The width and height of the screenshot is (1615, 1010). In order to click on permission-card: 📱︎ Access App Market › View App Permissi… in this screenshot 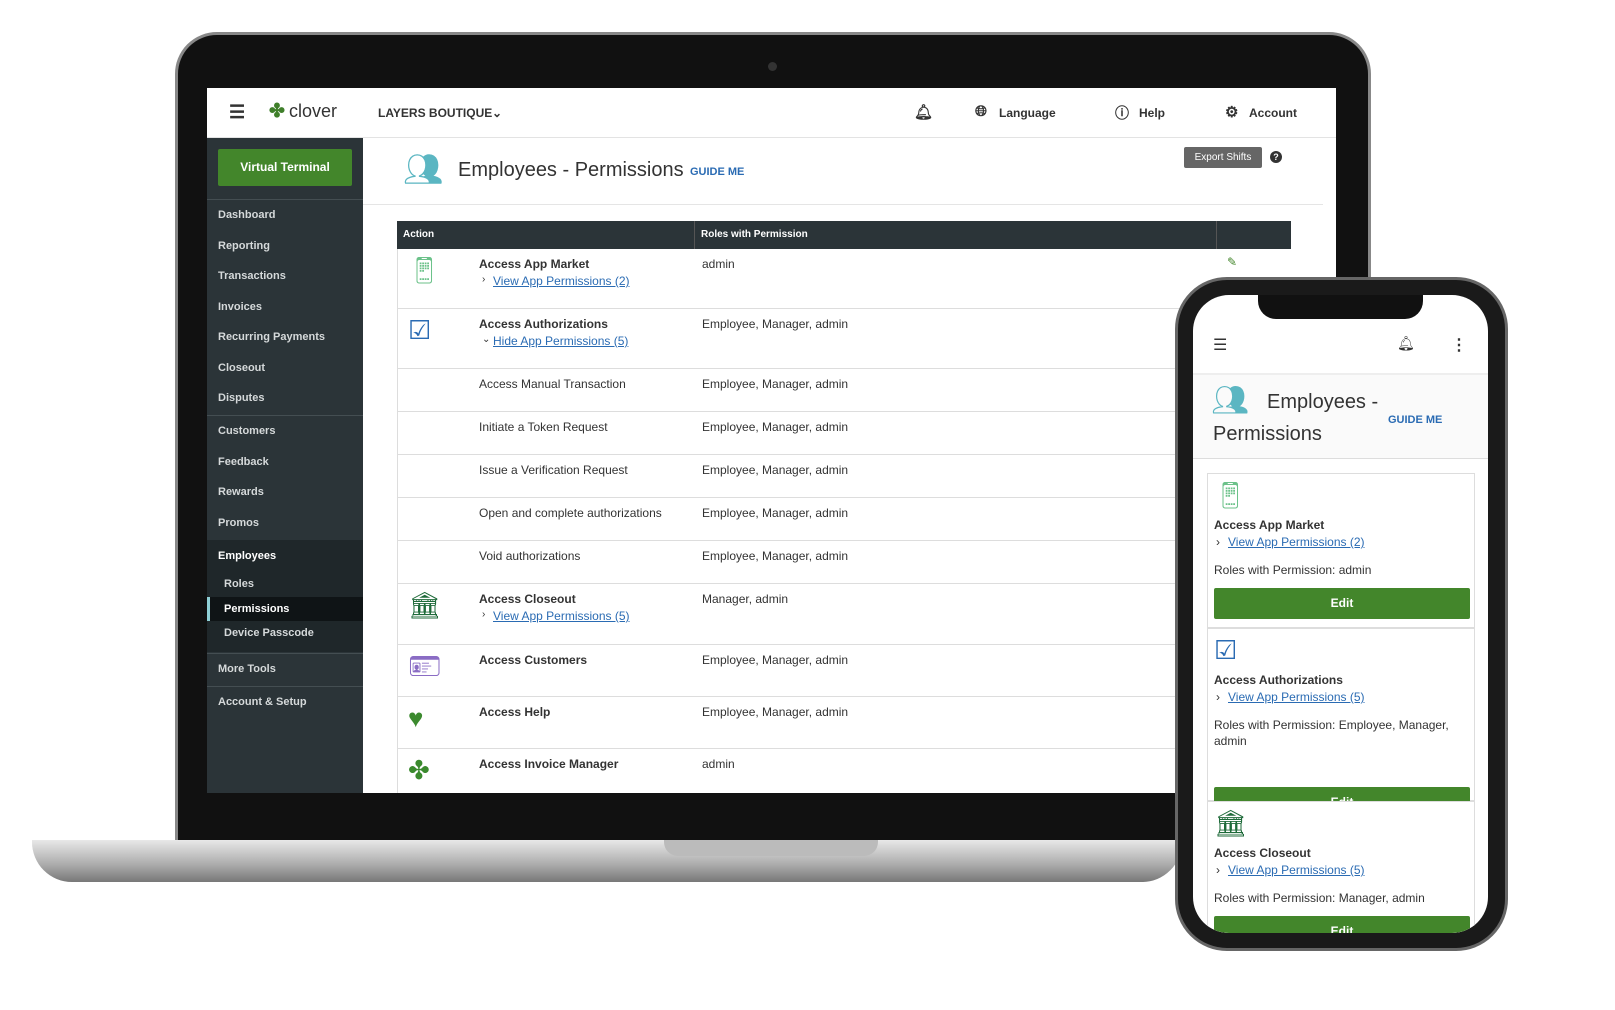, I will do `click(1341, 550)`.